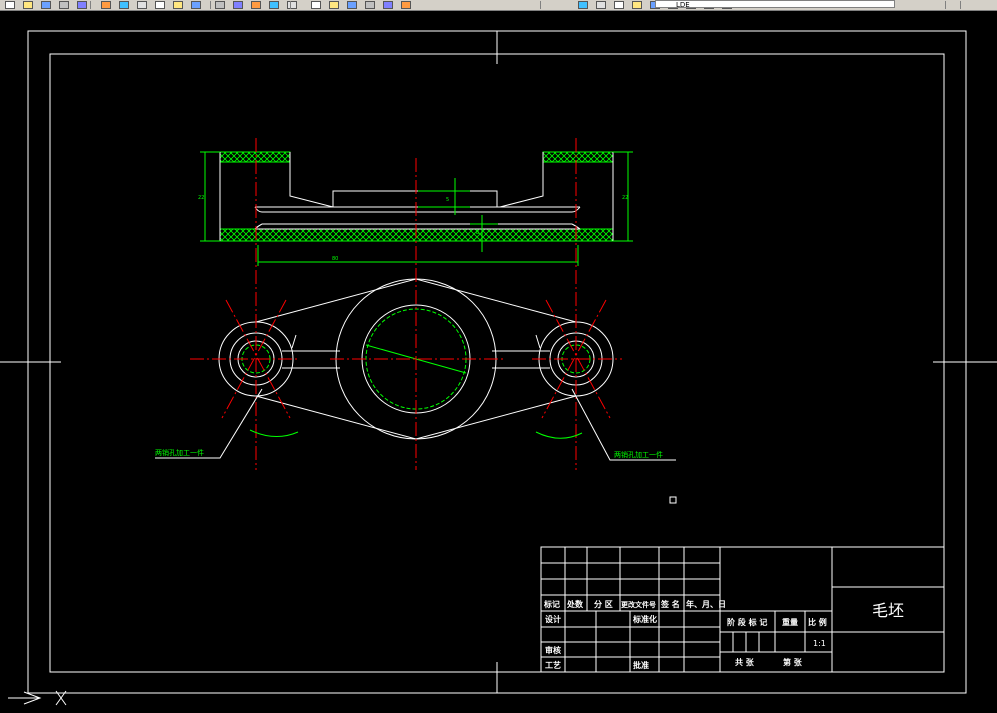 The width and height of the screenshot is (997, 713). What do you see at coordinates (237, 4) in the screenshot?
I see `zoom-realtime-icon` at bounding box center [237, 4].